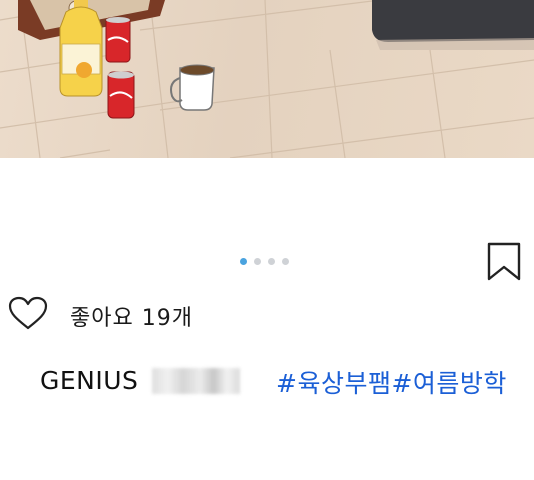 The width and height of the screenshot is (534, 480). Describe the element at coordinates (264, 261) in the screenshot. I see `carousel-indicator` at that location.